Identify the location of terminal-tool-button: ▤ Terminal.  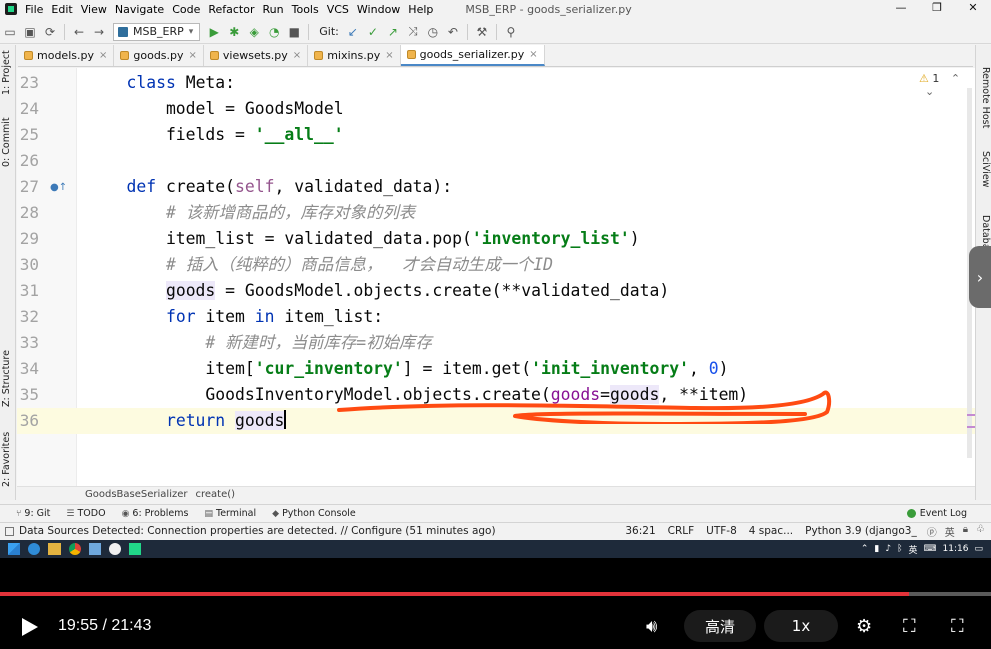
(230, 513).